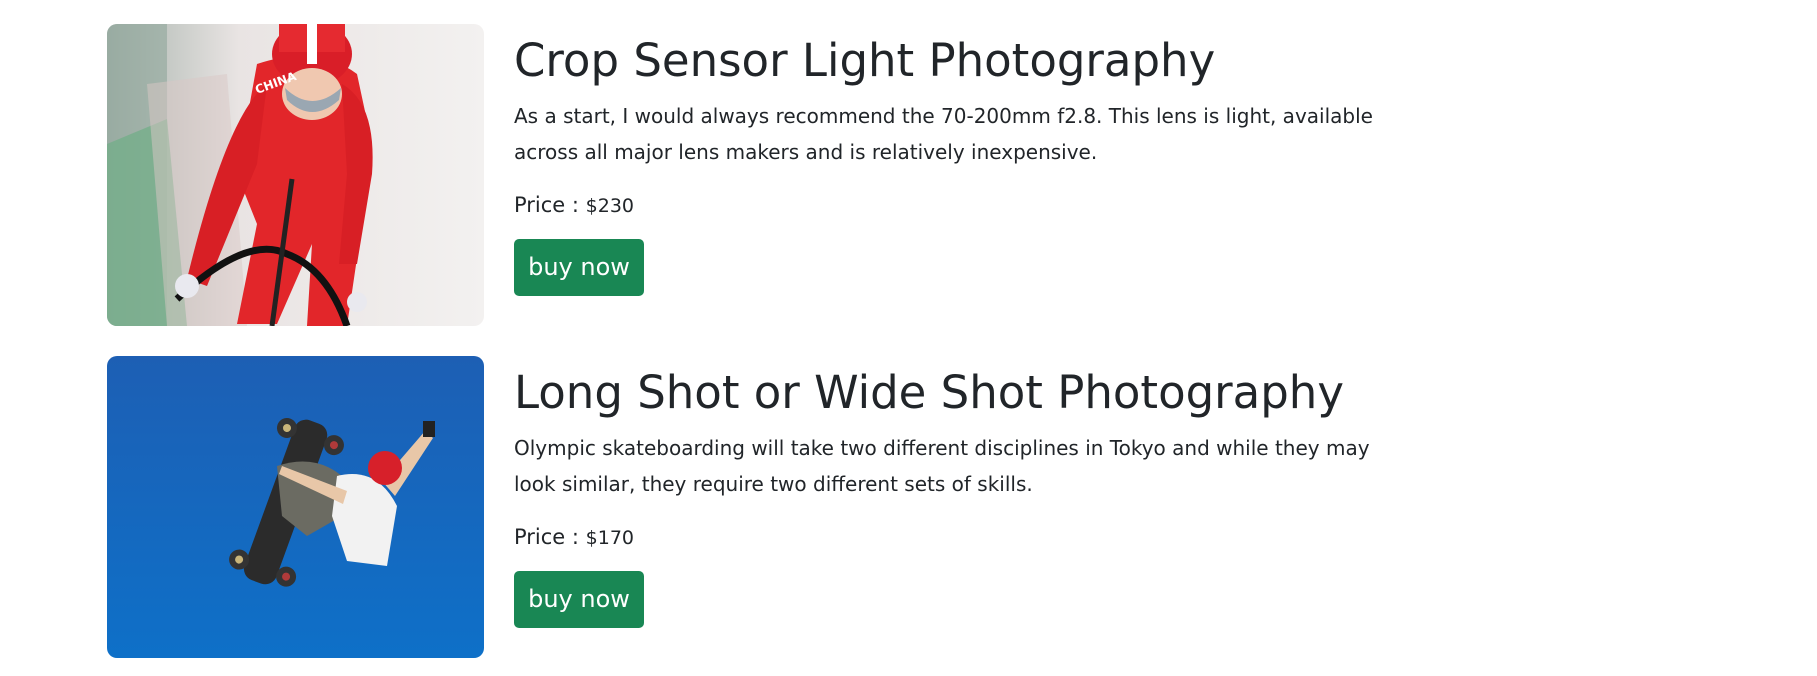 The width and height of the screenshot is (1817, 676). Describe the element at coordinates (610, 538) in the screenshot. I see `price-value: $170` at that location.